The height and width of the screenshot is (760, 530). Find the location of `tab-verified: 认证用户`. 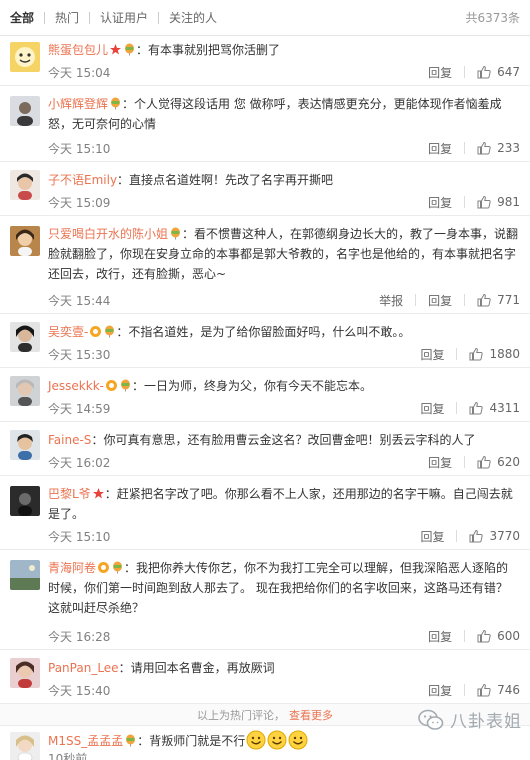

tab-verified: 认证用户 is located at coordinates (124, 17).